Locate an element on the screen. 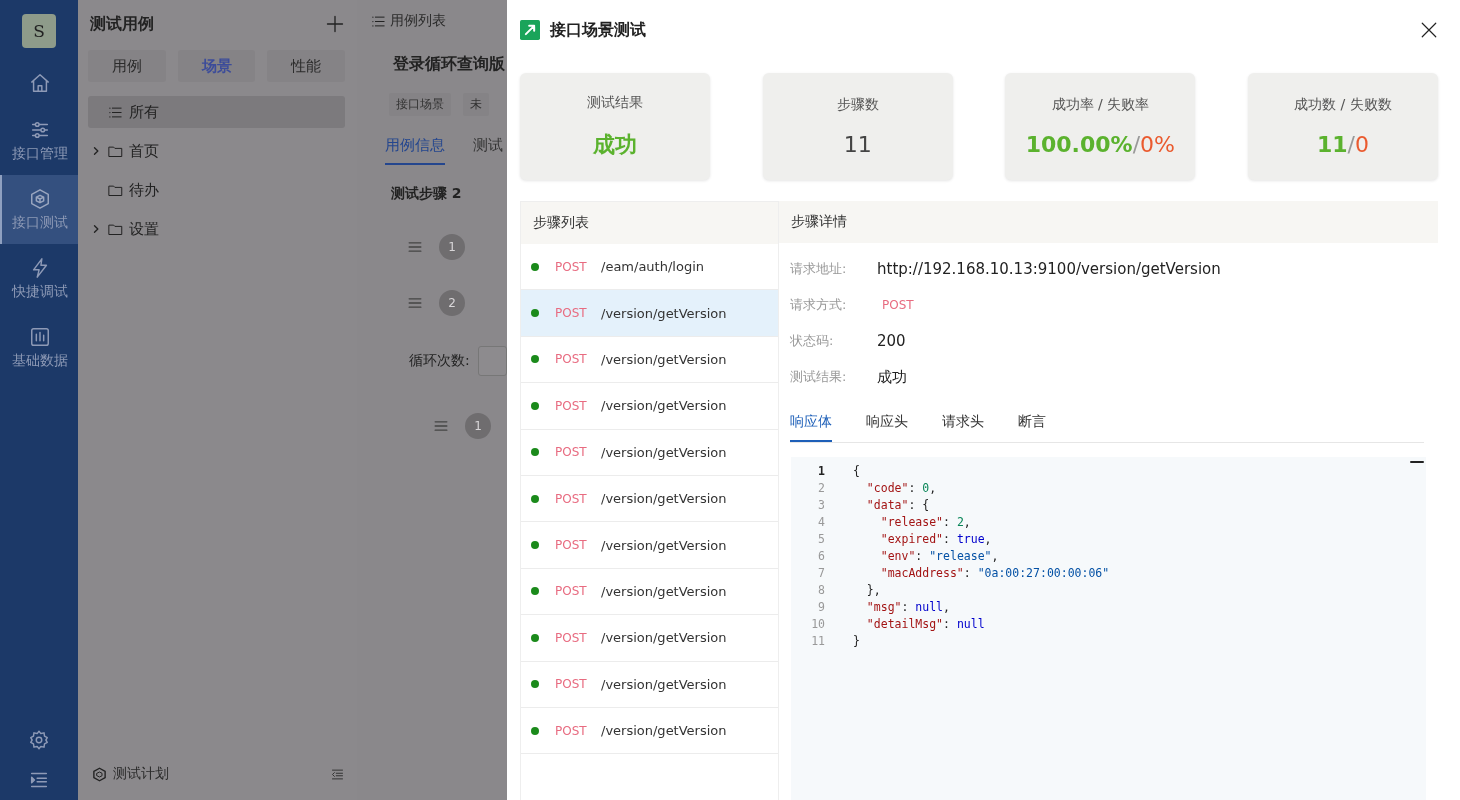  stat-value: 成功 is located at coordinates (615, 144).